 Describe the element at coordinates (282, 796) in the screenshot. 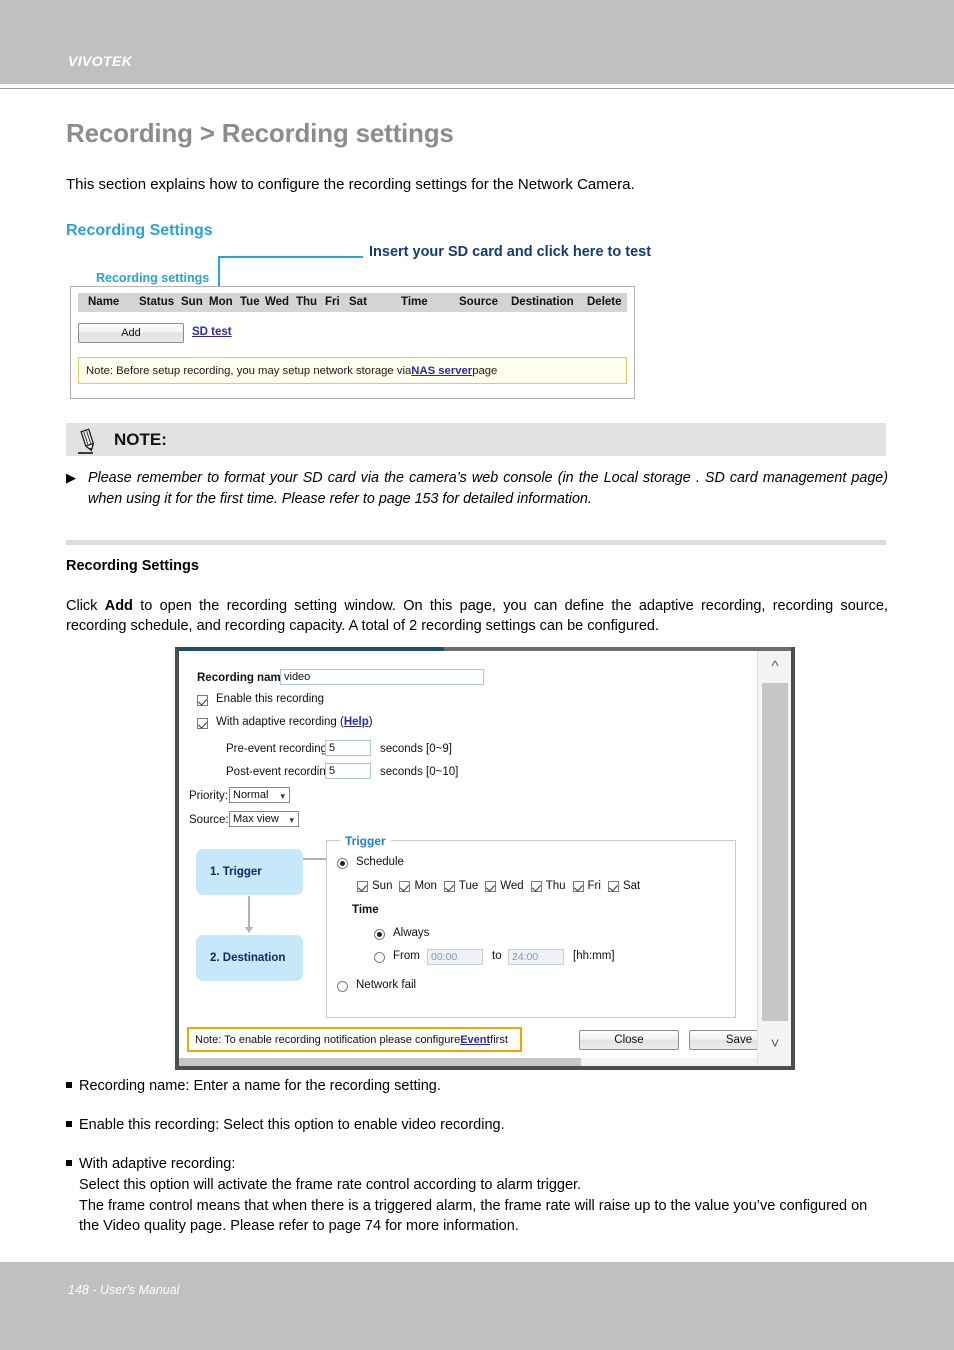

I see `chevron-down-icon: ▾` at that location.